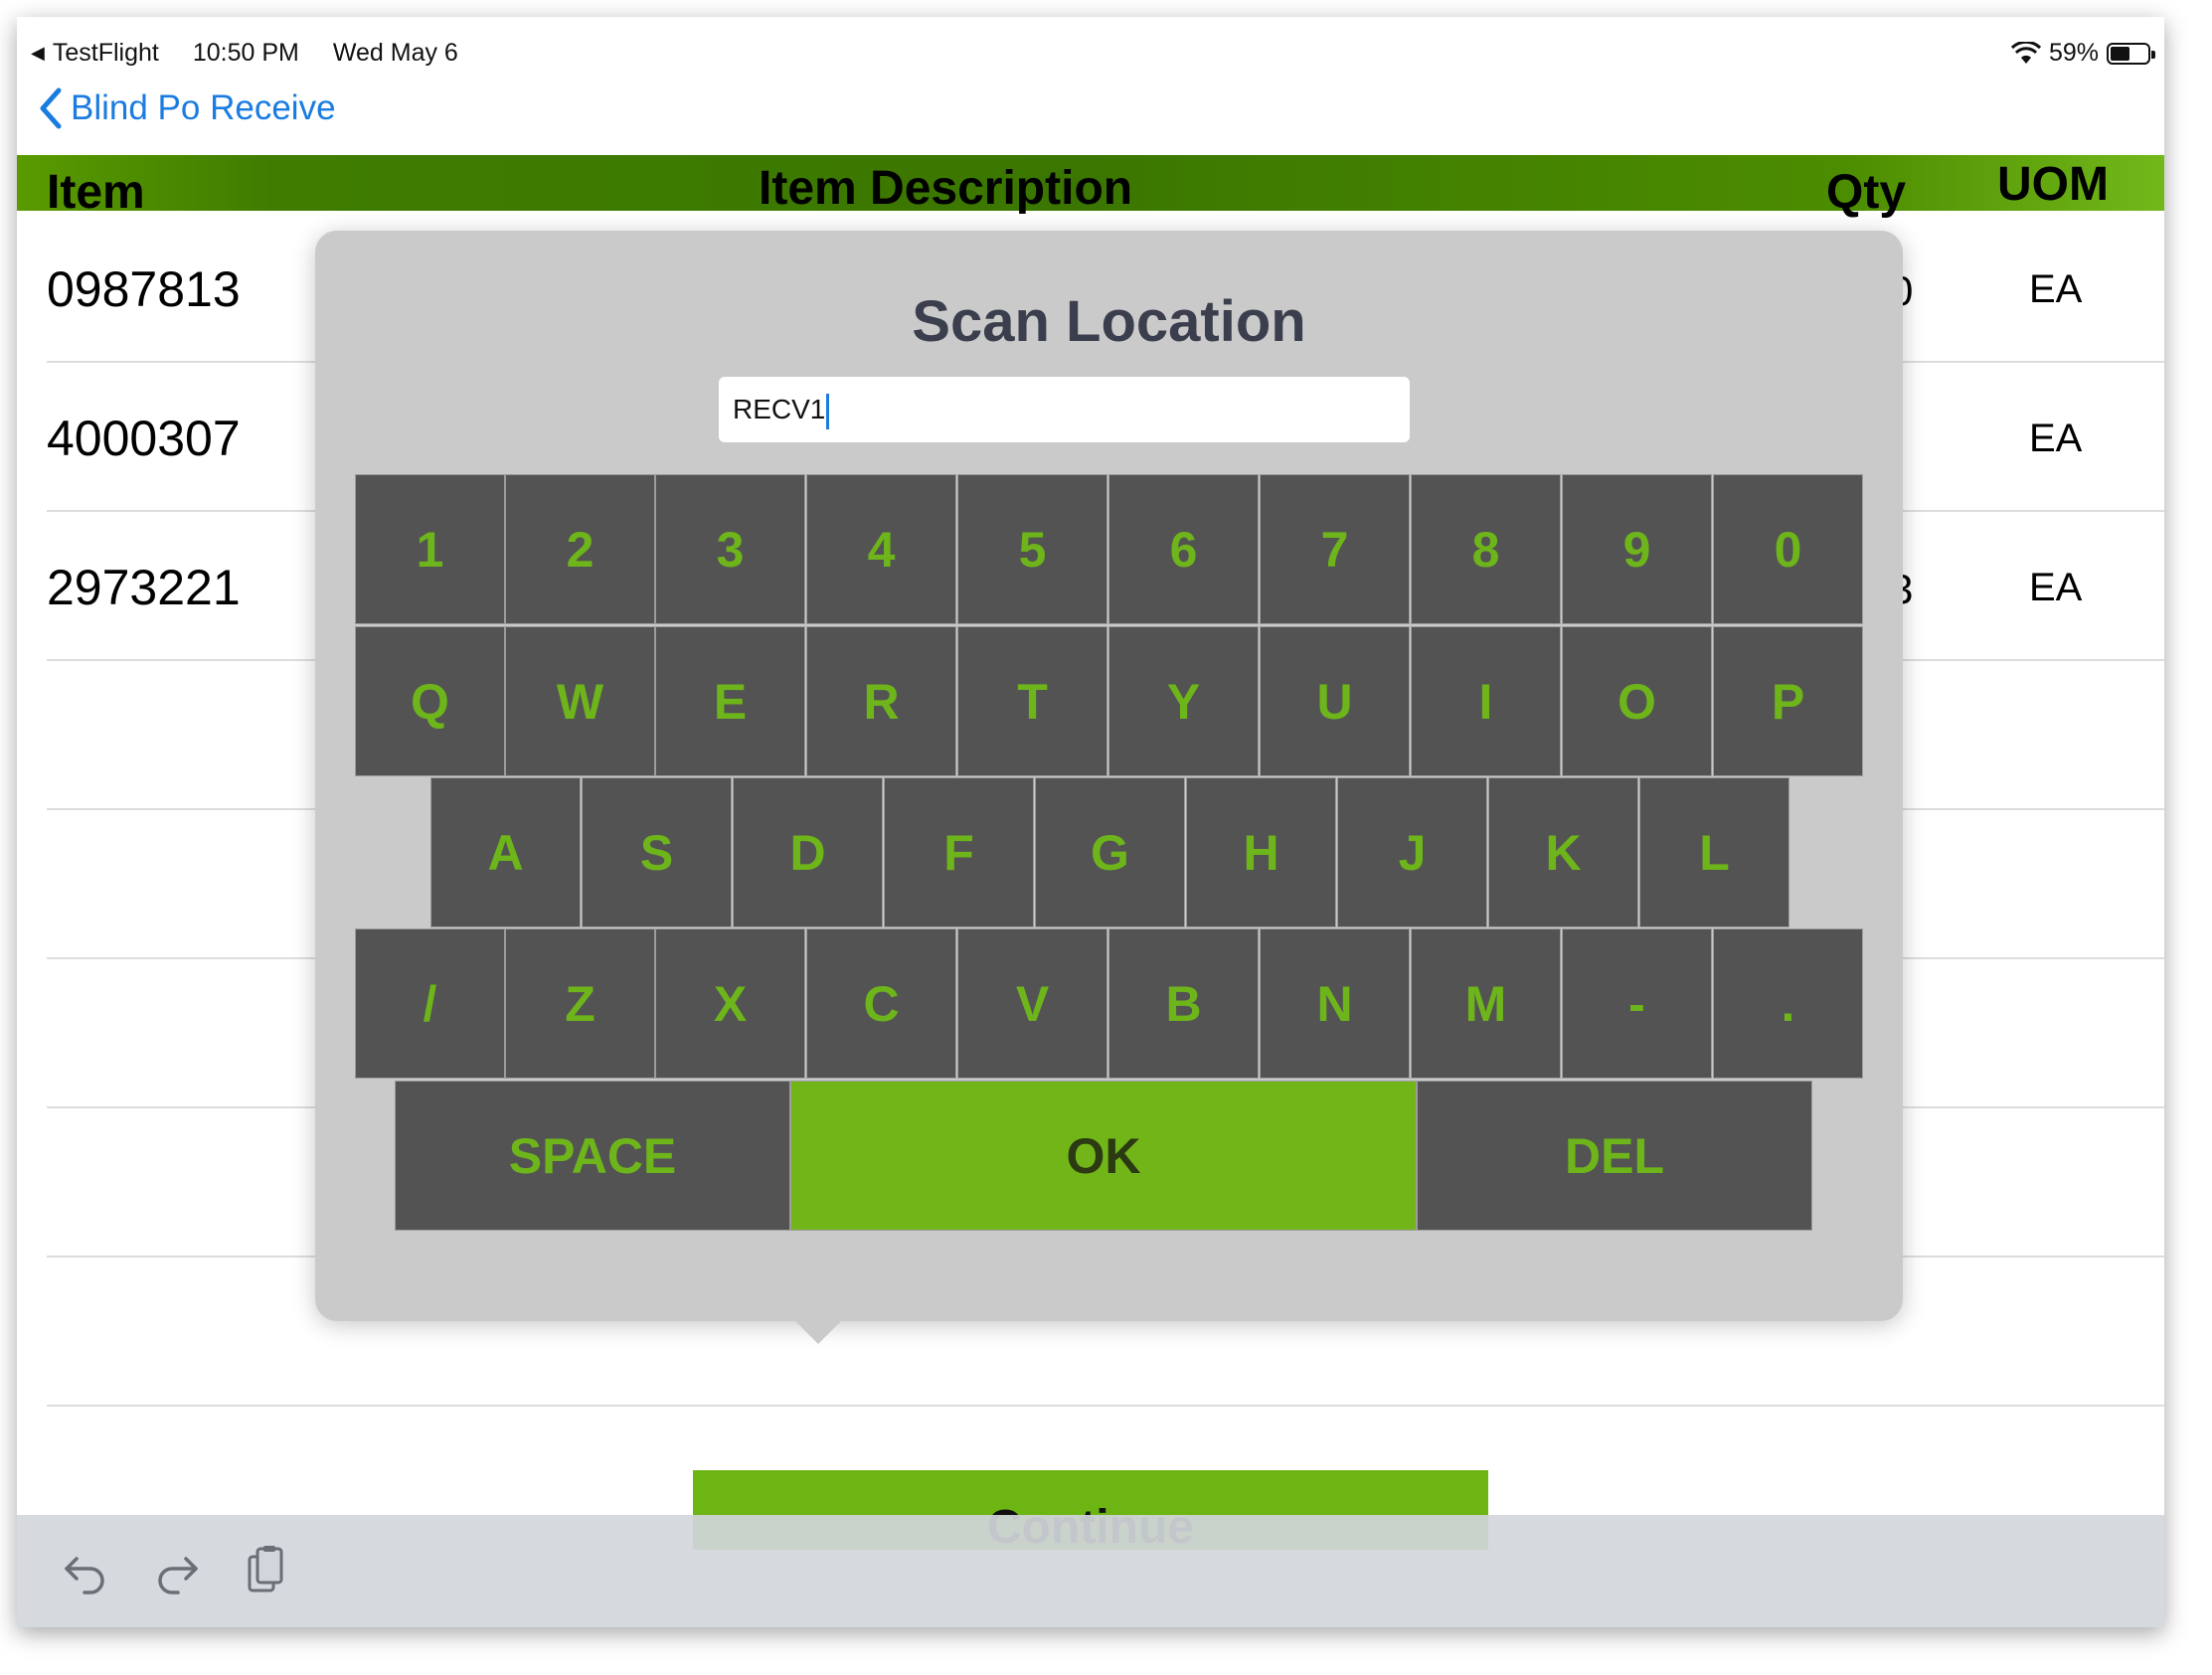 The width and height of the screenshot is (2212, 1675). Describe the element at coordinates (881, 1004) in the screenshot. I see `key-c: C` at that location.